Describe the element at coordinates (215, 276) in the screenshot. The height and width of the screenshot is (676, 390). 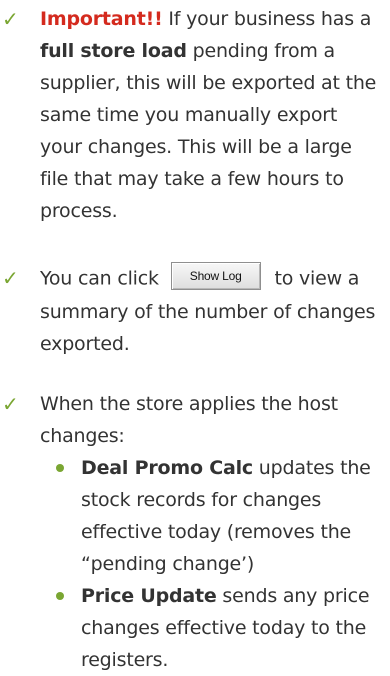
I see `show-log-button: Show Log` at that location.